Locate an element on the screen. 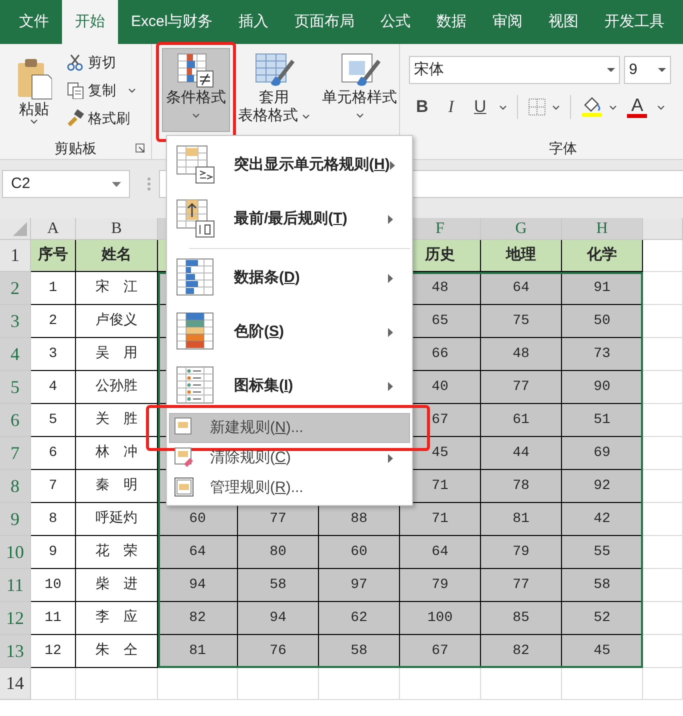 The image size is (683, 716). format-button: I is located at coordinates (451, 107).